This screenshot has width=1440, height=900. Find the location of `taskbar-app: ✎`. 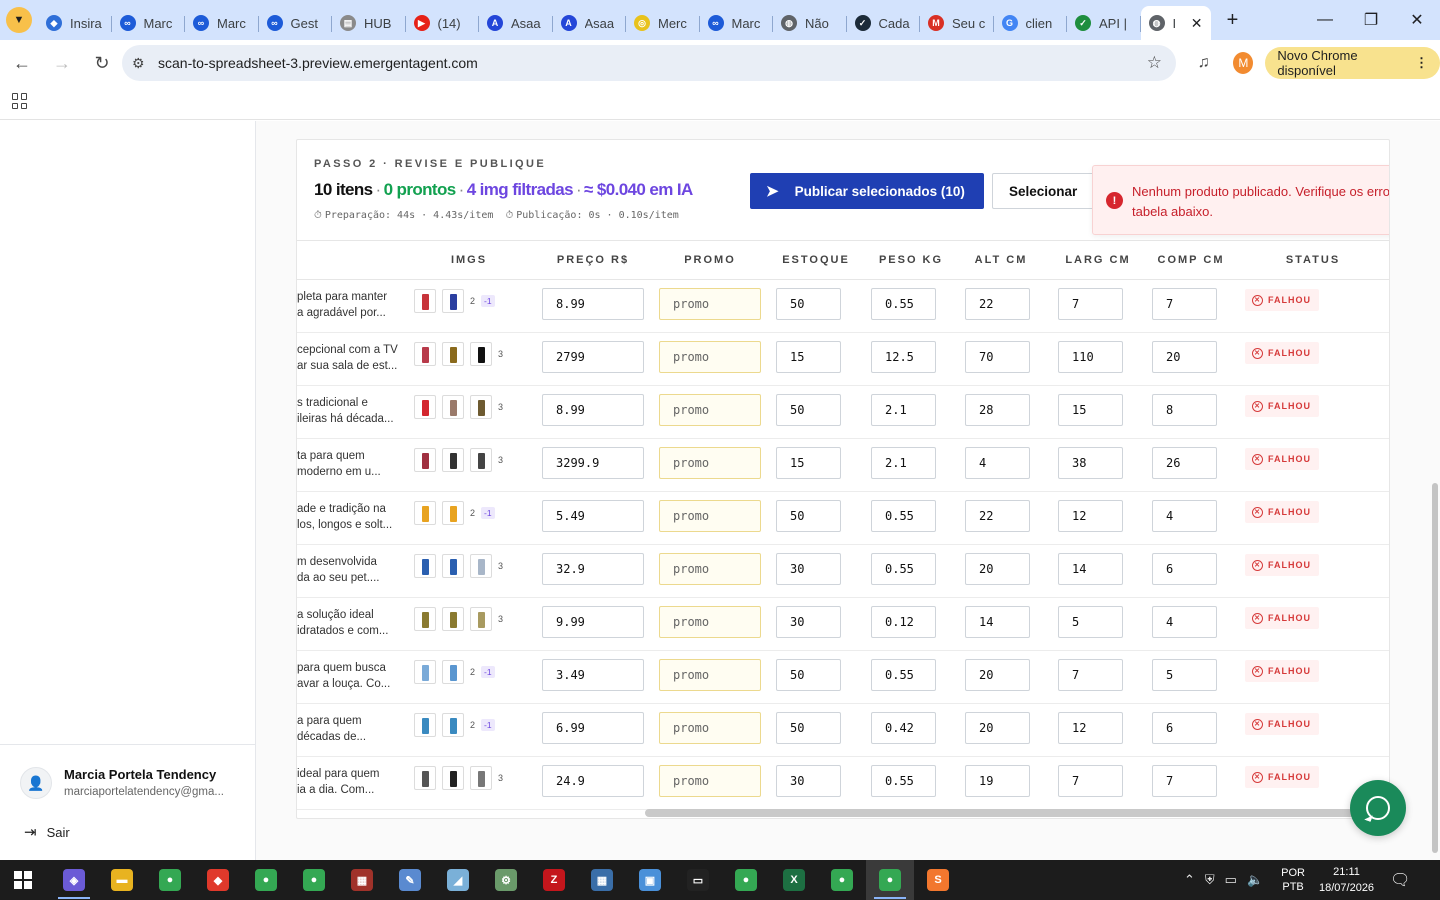

taskbar-app: ✎ is located at coordinates (410, 880).